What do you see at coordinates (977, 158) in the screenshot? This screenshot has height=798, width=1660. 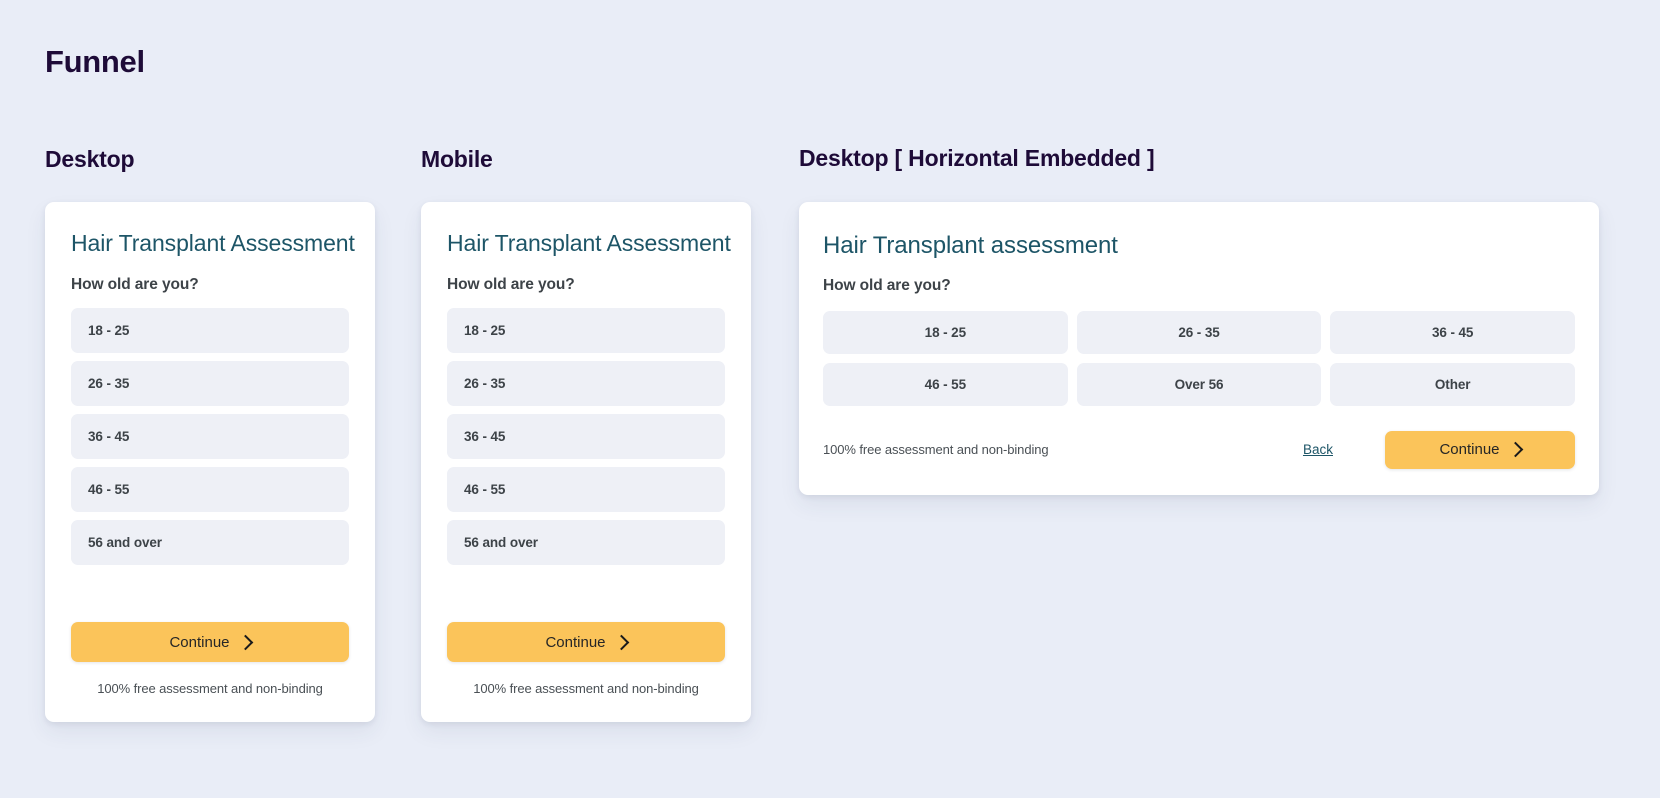 I see `section-title-desktop-horizontal-embedded: Desktop [ Horizontal Embedded ]` at bounding box center [977, 158].